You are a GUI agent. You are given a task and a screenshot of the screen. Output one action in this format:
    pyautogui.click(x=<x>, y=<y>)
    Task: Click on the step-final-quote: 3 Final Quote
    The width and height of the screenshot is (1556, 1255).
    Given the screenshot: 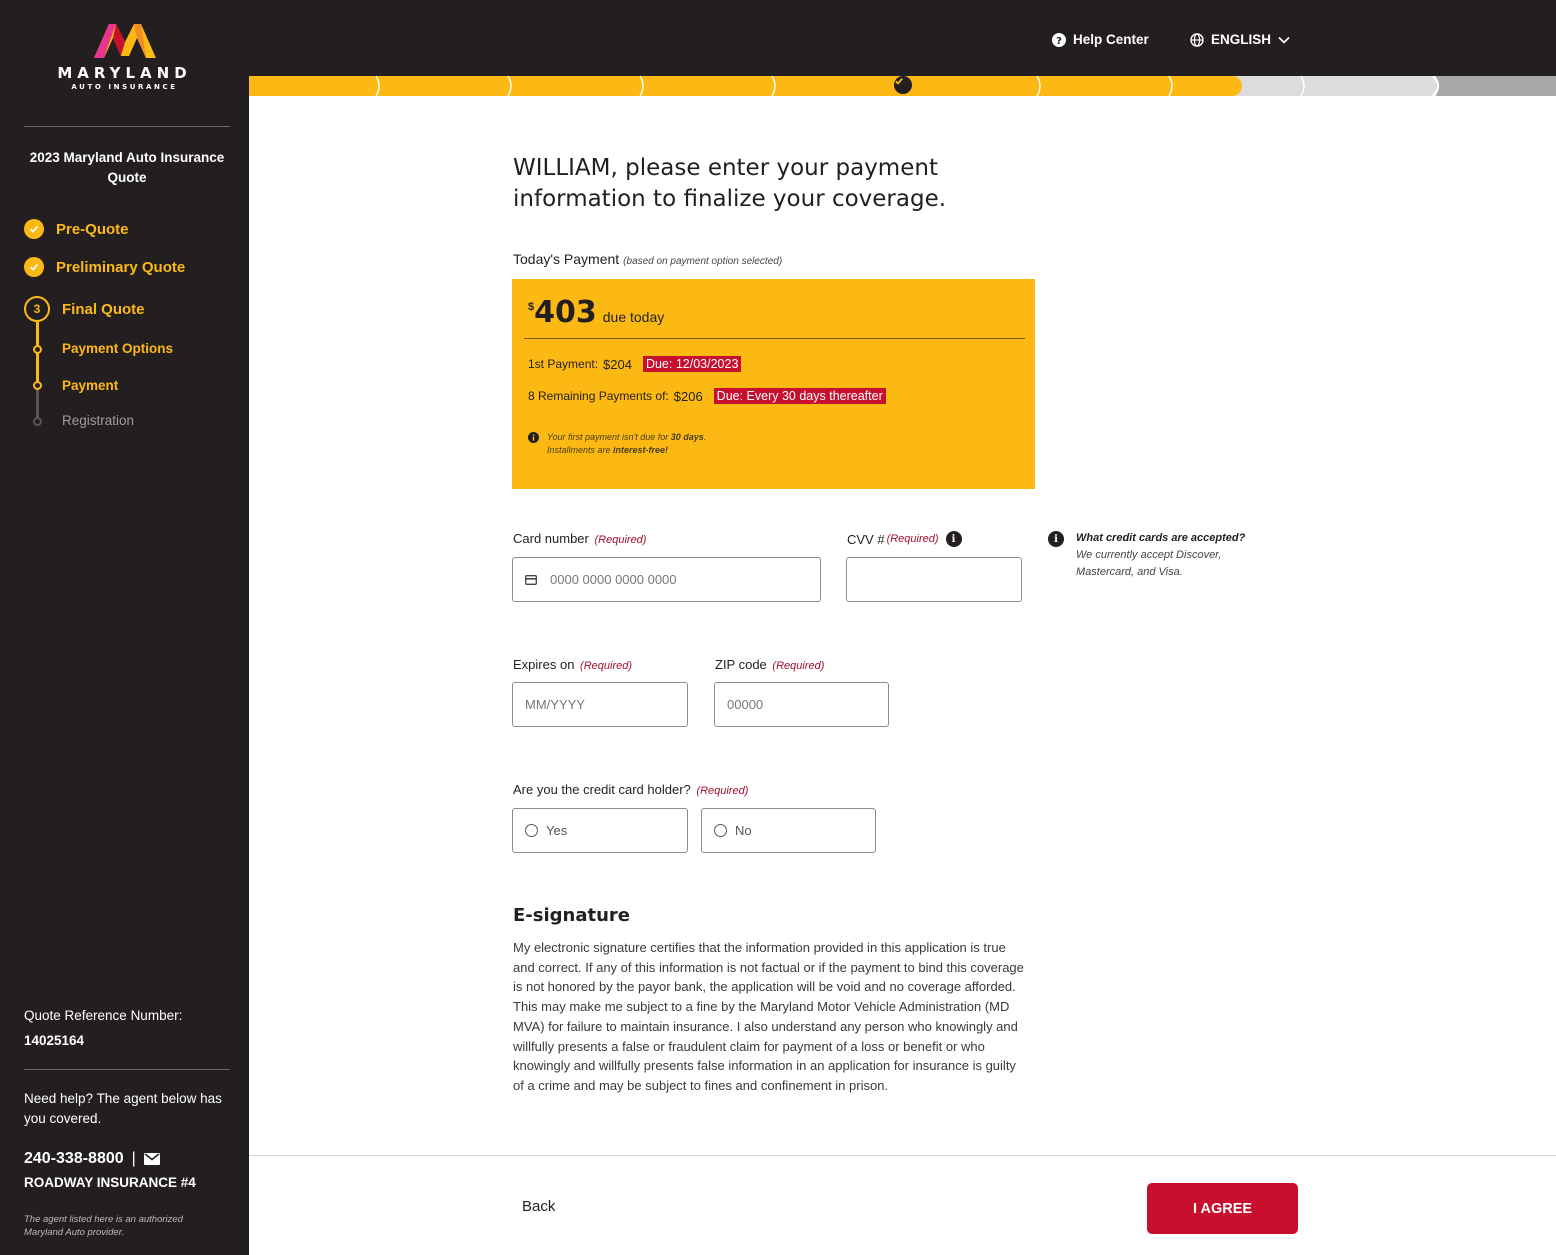 What is the action you would take?
    pyautogui.click(x=84, y=309)
    